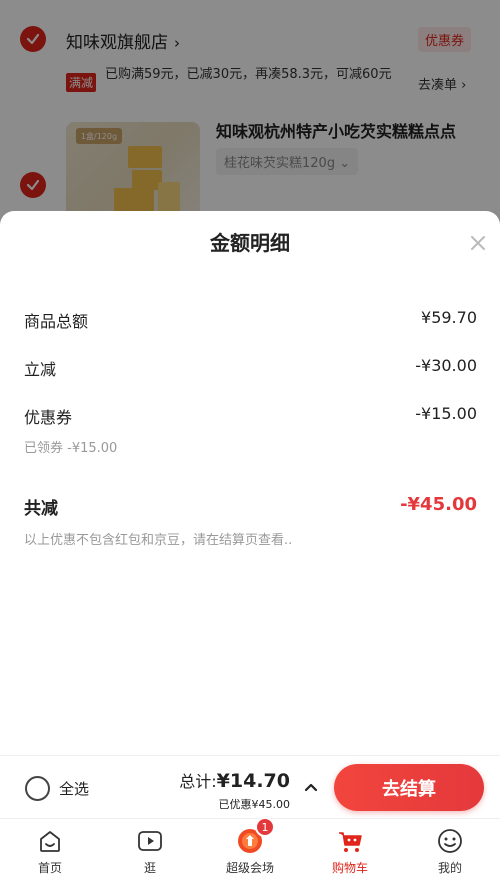 This screenshot has width=500, height=889. Describe the element at coordinates (409, 787) in the screenshot. I see `checkout-button: 去结算` at that location.